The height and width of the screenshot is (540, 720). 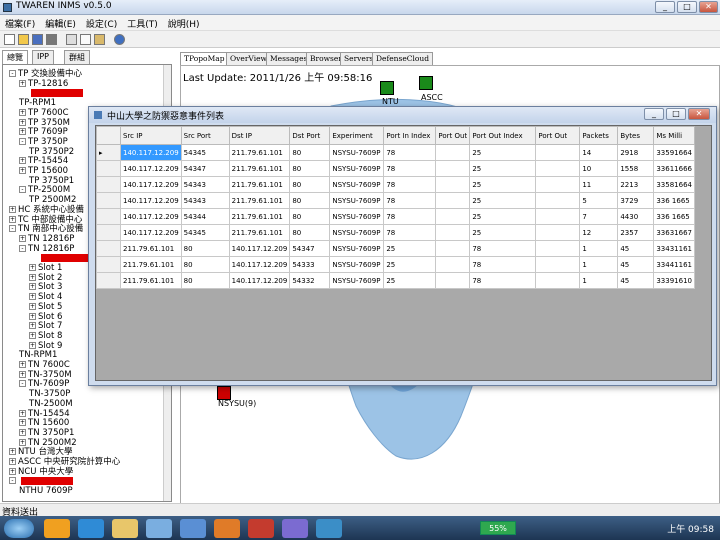 I want to click on taskbar-app-explorer, so click(x=125, y=528).